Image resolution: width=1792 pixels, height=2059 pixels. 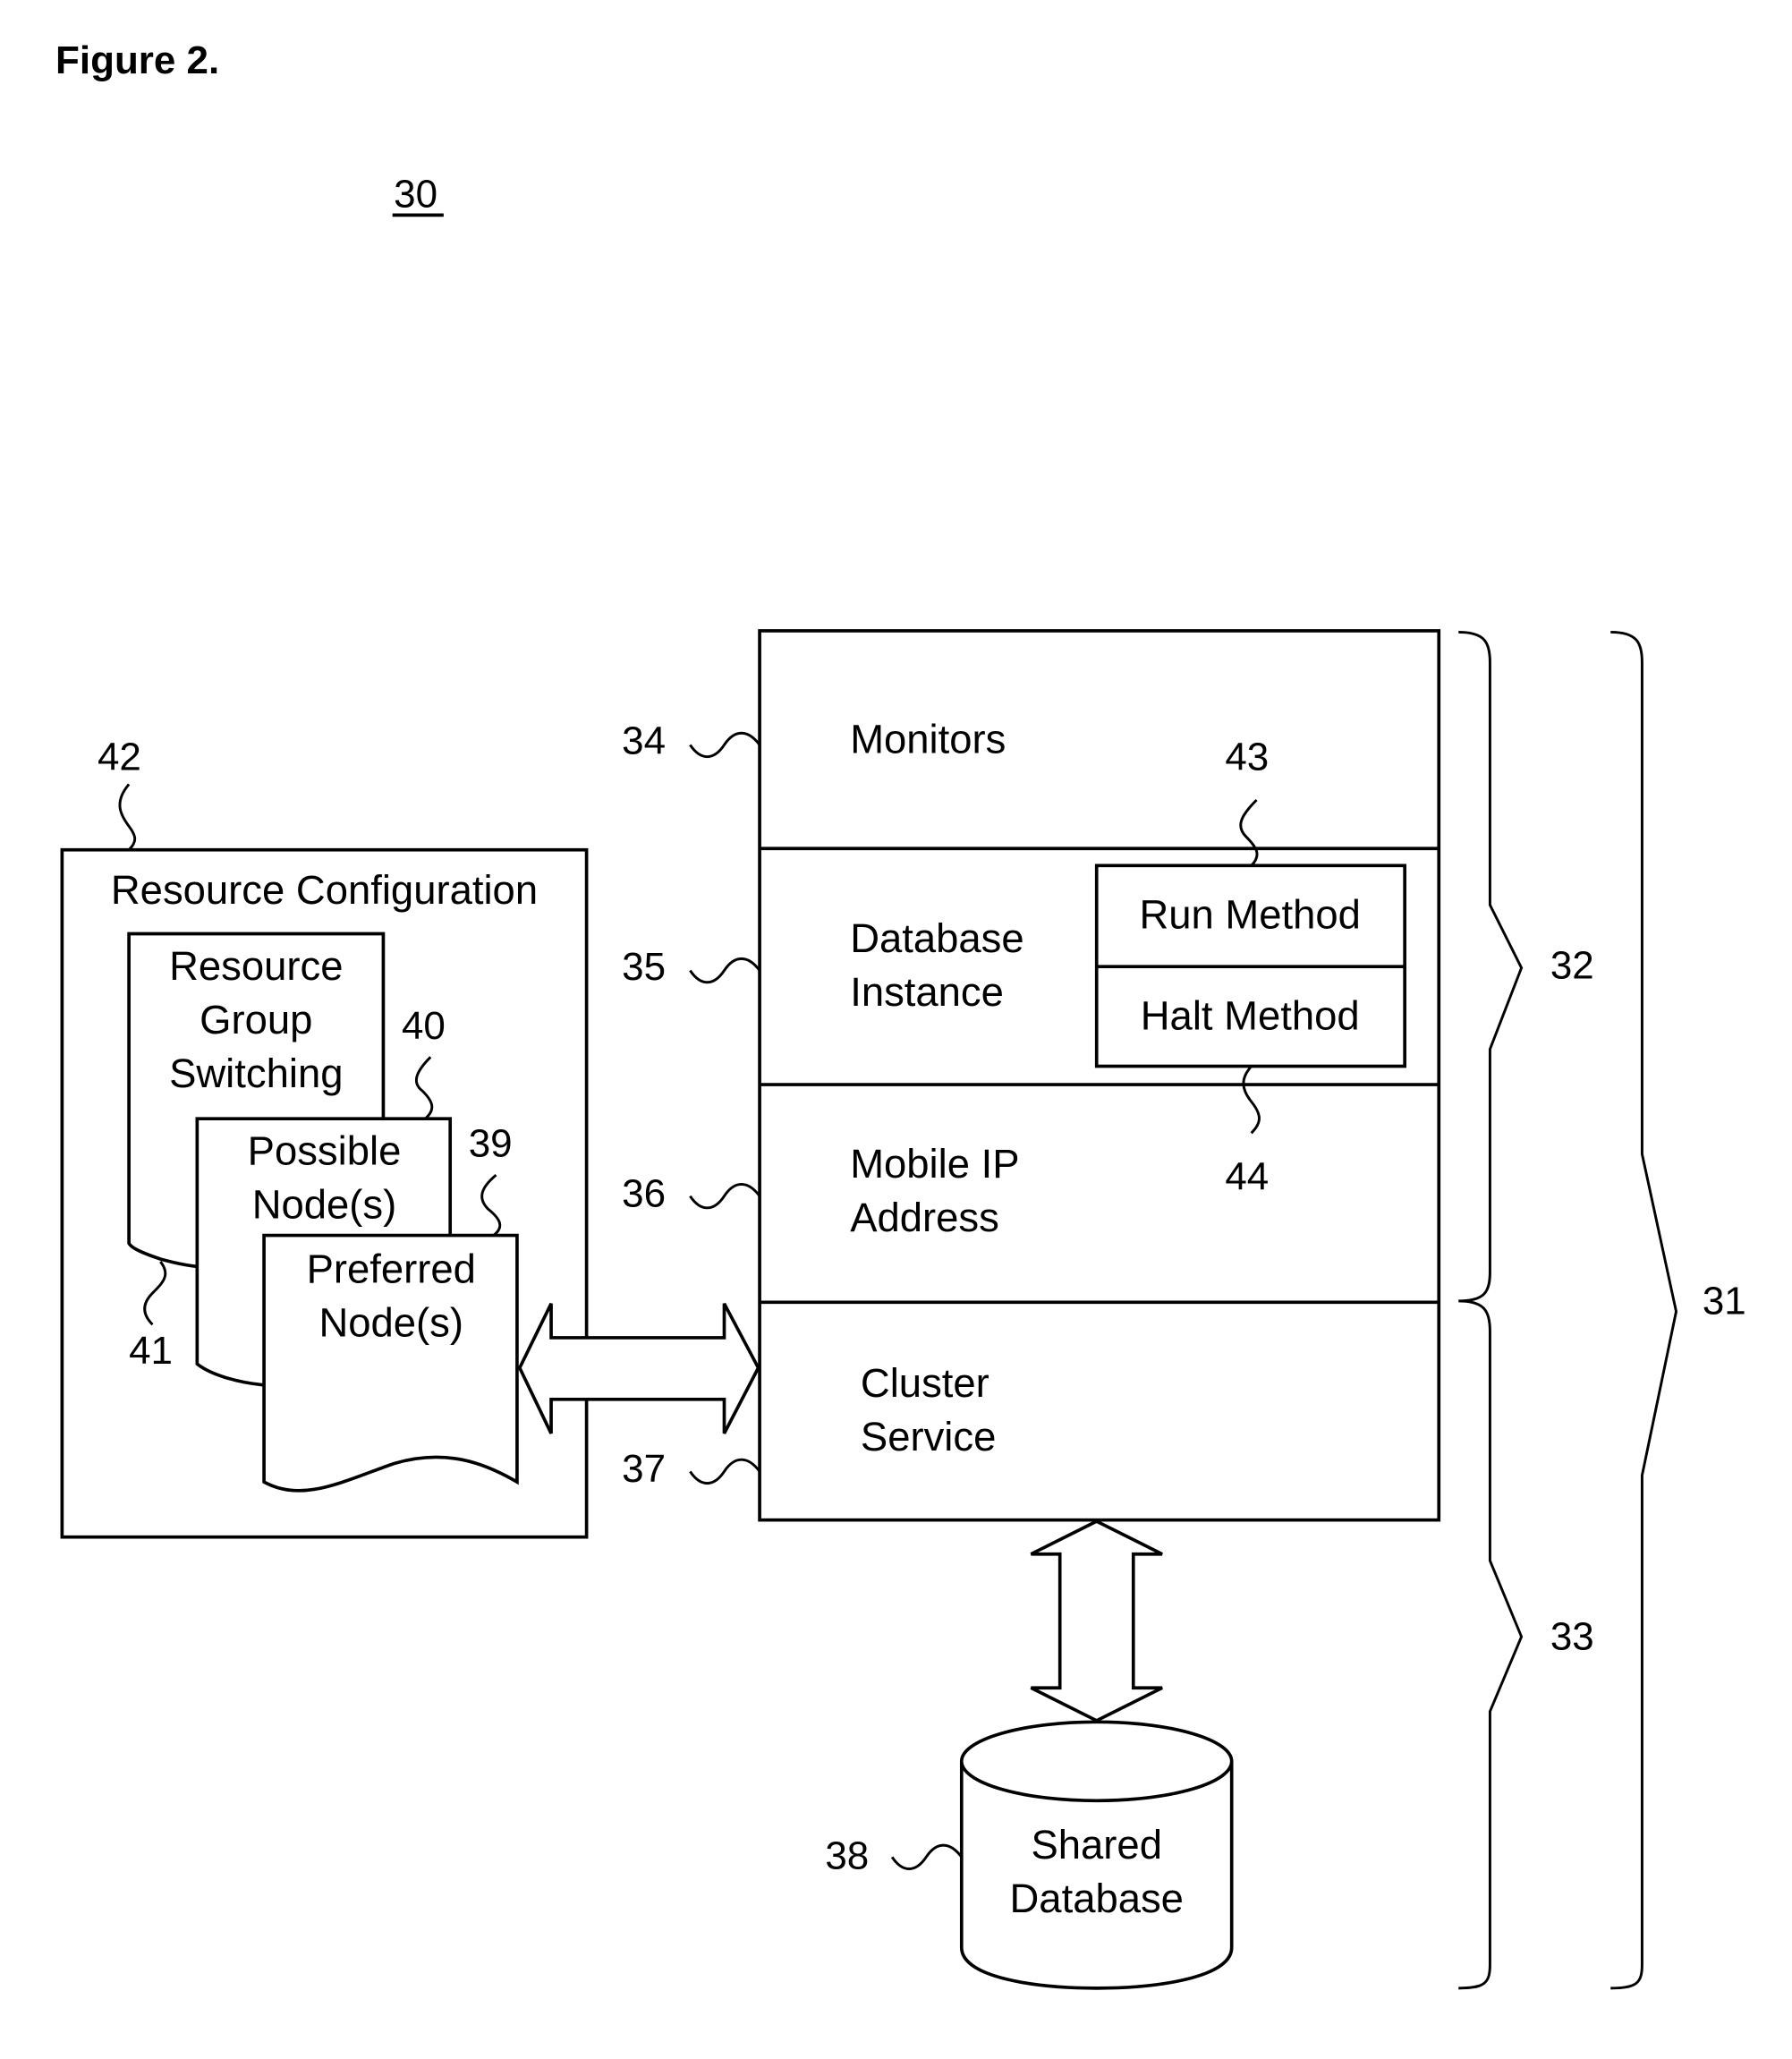 I want to click on ref-32: 32, so click(x=1572, y=965).